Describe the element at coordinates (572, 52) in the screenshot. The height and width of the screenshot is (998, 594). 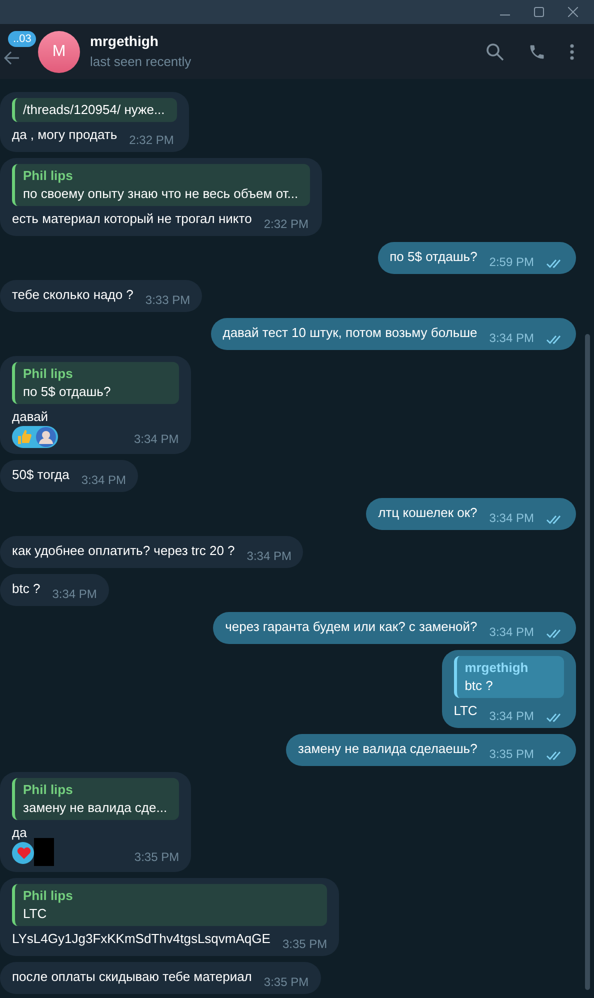
I see `more-menu-icon` at that location.